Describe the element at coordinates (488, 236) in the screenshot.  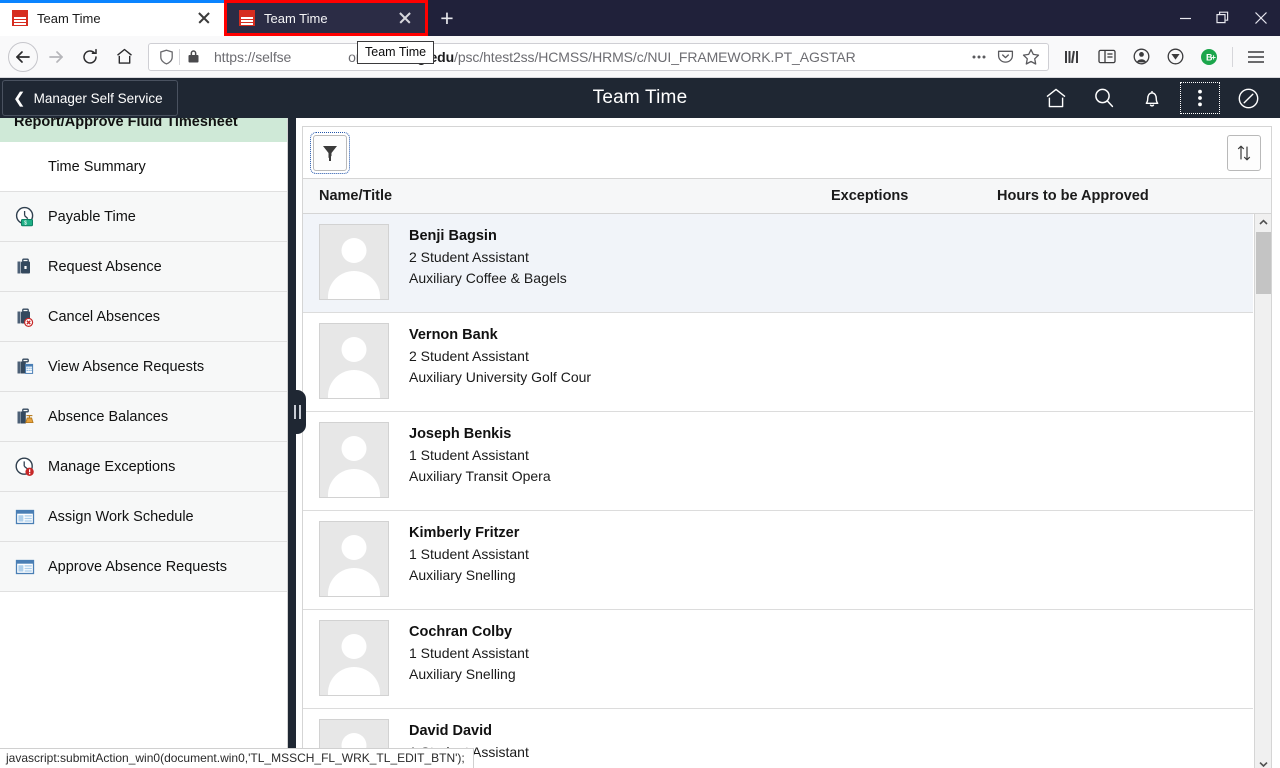
I see `employee-name: Benji Bagsin` at that location.